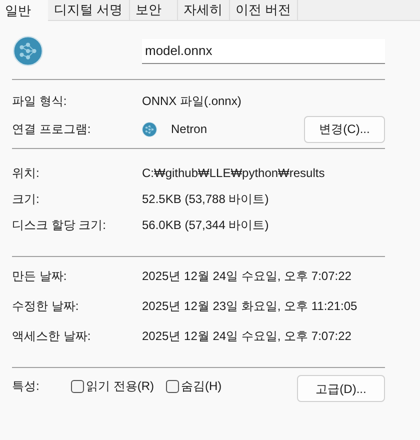 This screenshot has width=420, height=440. I want to click on tab: 디지털 서명, so click(89, 10).